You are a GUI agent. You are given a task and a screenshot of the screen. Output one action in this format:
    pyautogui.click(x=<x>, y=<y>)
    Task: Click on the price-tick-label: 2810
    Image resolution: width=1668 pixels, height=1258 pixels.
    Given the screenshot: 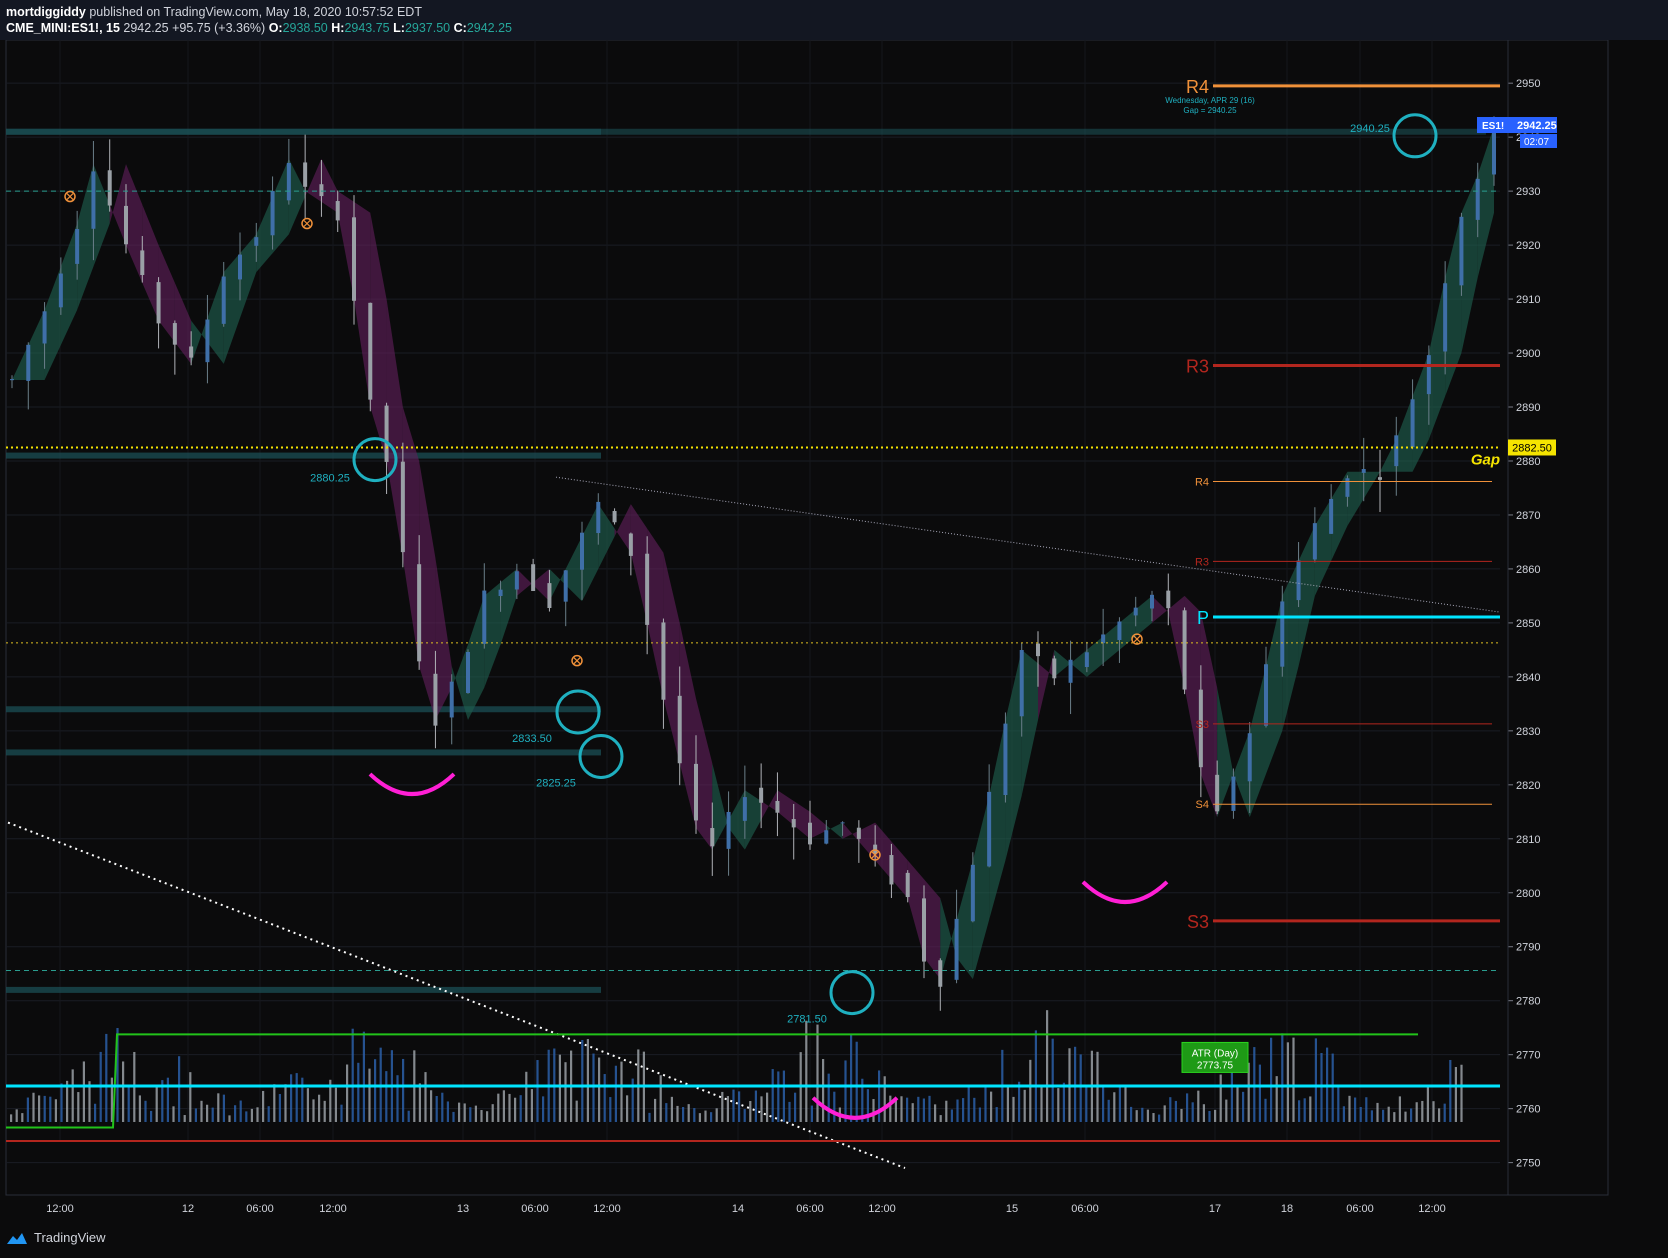 What is the action you would take?
    pyautogui.click(x=1528, y=840)
    